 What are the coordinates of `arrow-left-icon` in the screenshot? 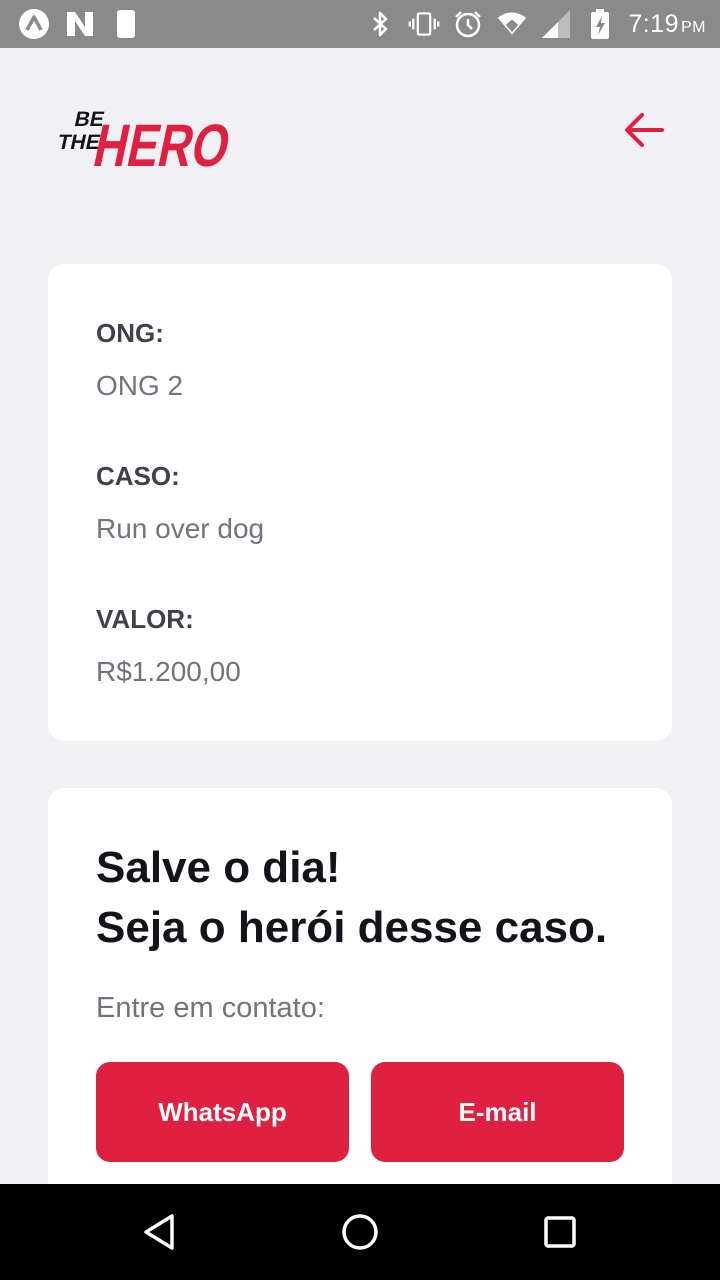 It's located at (644, 130).